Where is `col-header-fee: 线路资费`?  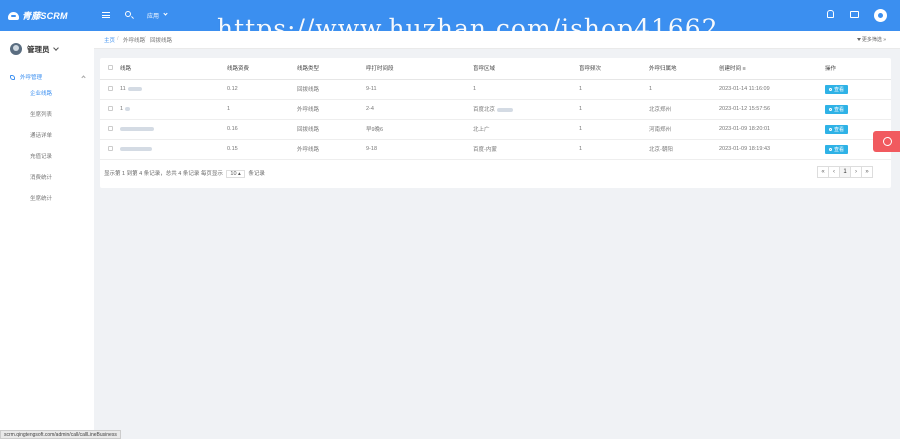
col-header-fee: 线路资费 is located at coordinates (262, 69).